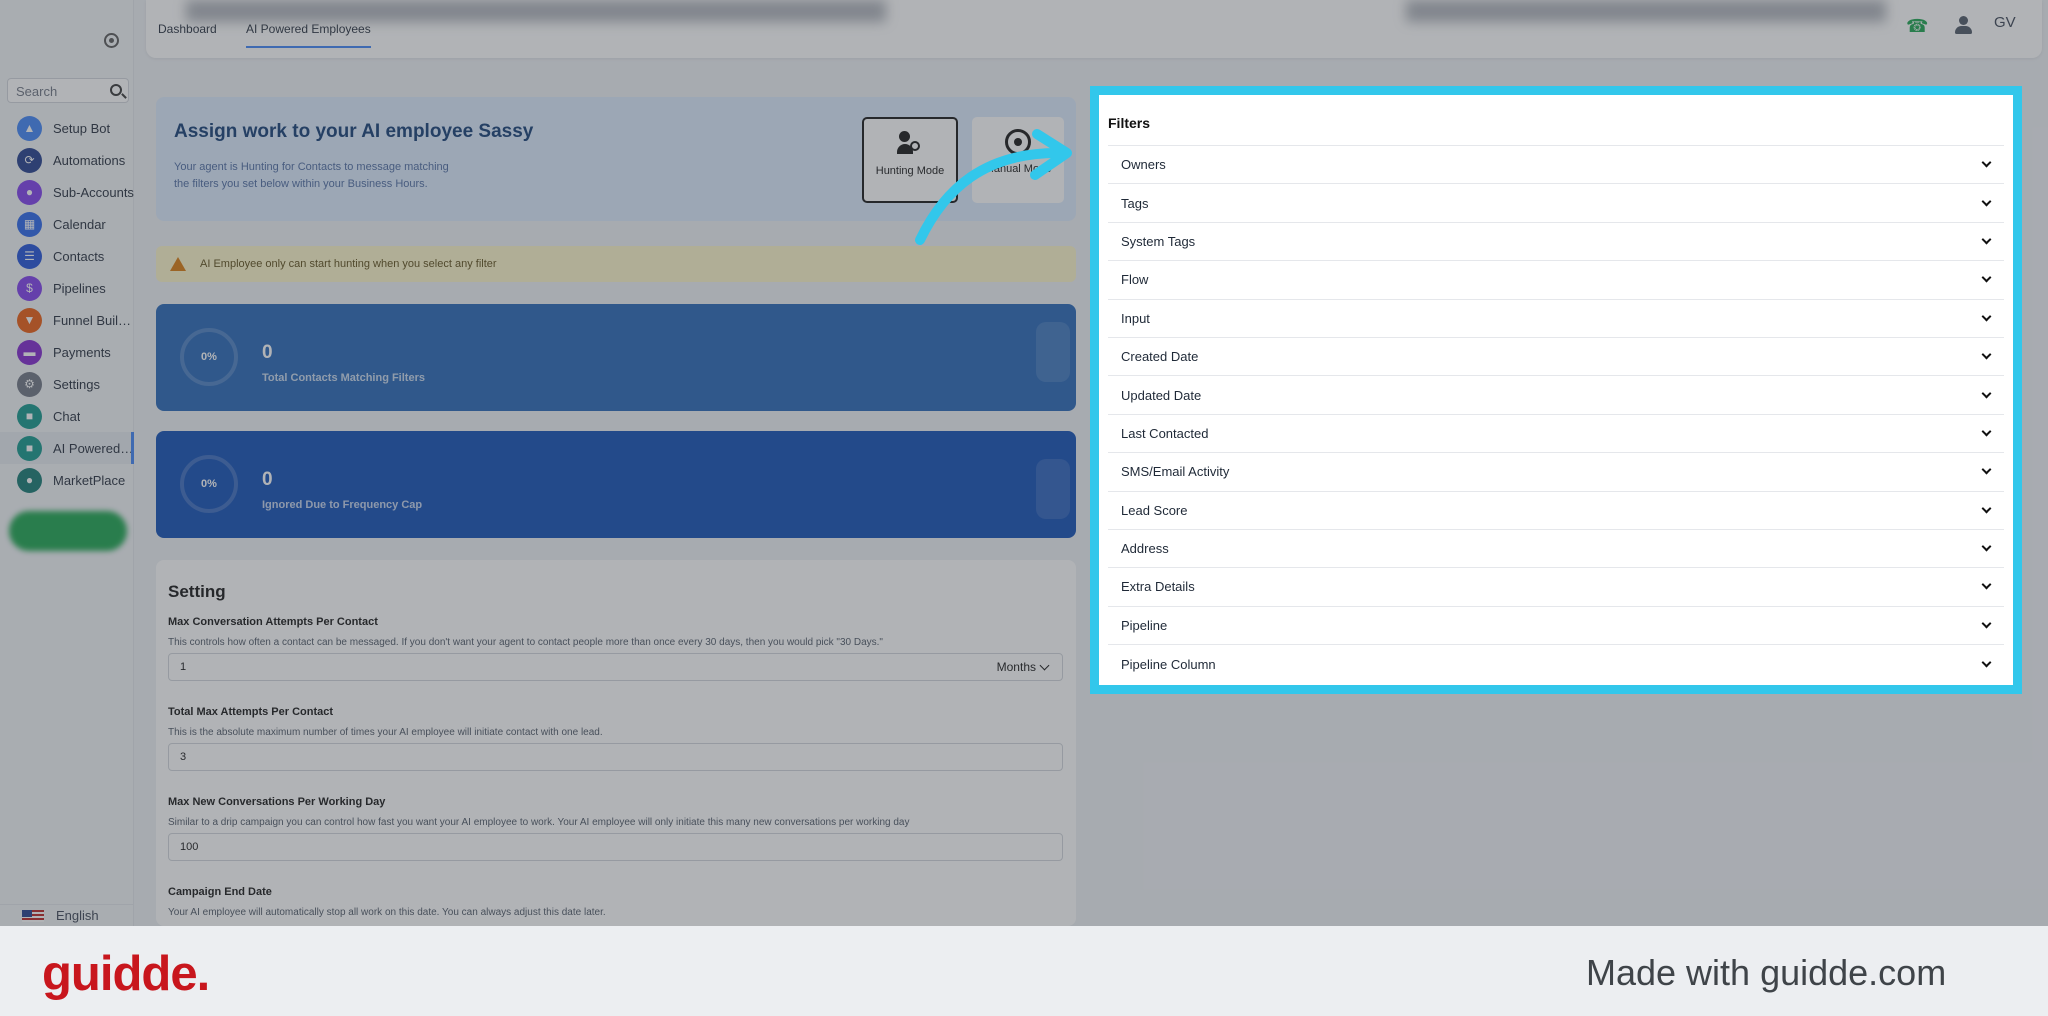 The height and width of the screenshot is (1016, 2048). Describe the element at coordinates (615, 667) in the screenshot. I see `max-attempts-input: 1 Months` at that location.